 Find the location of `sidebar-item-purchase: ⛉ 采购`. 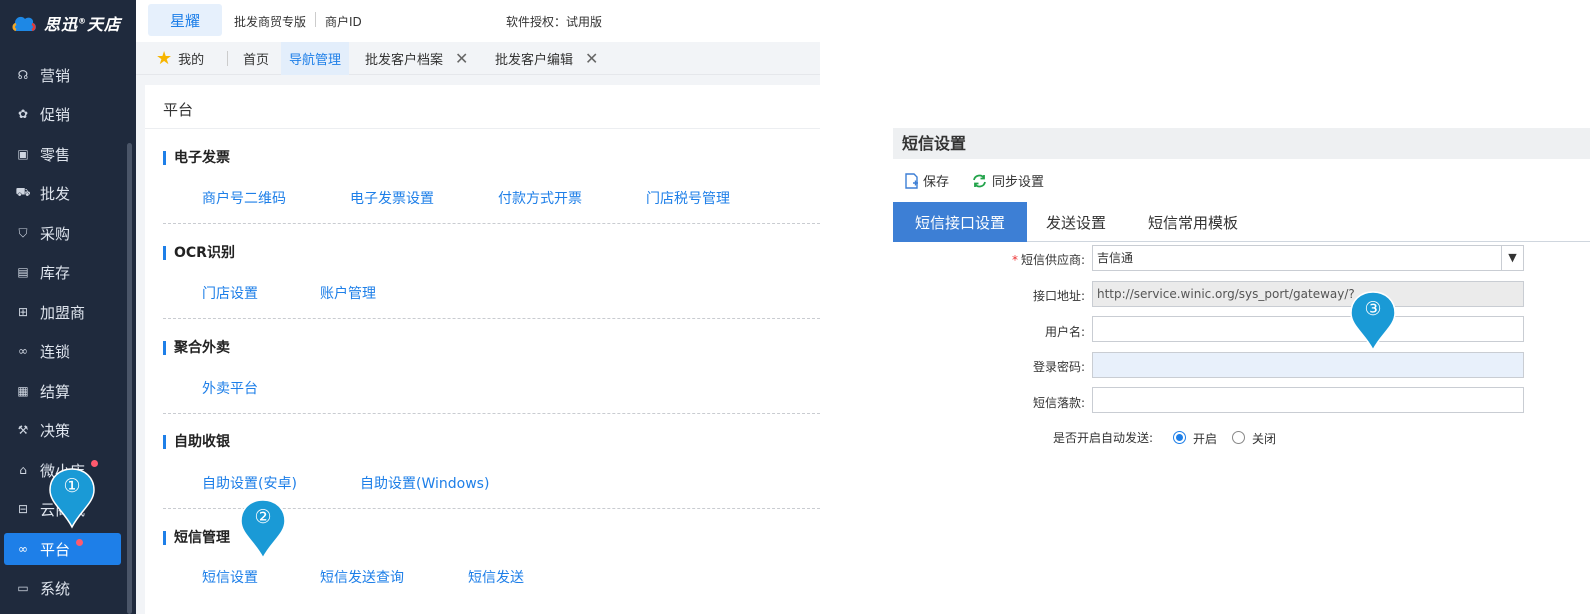

sidebar-item-purchase: ⛉ 采购 is located at coordinates (64, 233).